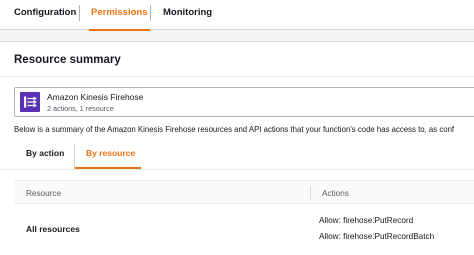  Describe the element at coordinates (119, 30) in the screenshot. I see `active-tab-underline` at that location.